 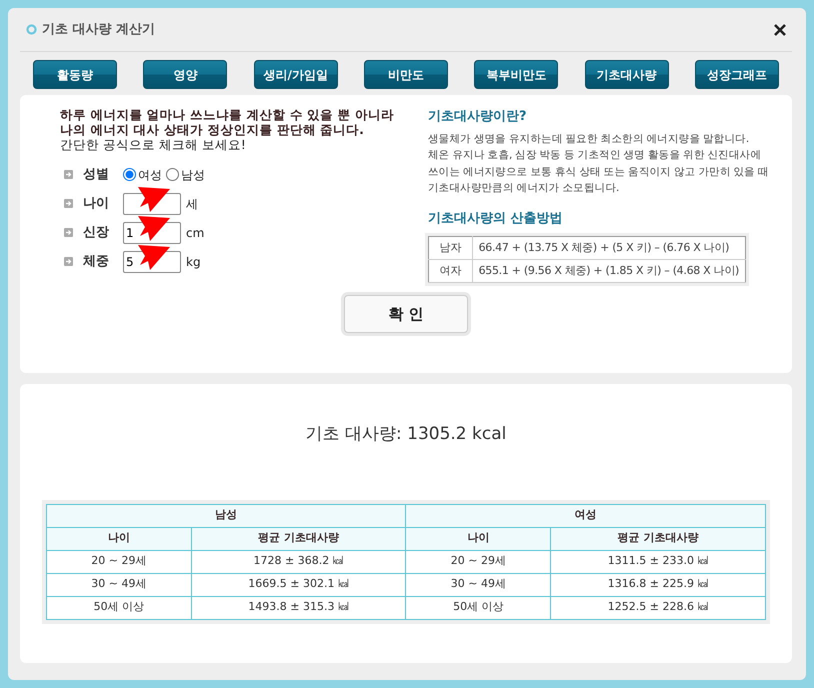 I want to click on table-cell: 655.1 + (9.56 X 체중) + (1.85 X 키) – (4.68 X 나이), so click(x=609, y=271).